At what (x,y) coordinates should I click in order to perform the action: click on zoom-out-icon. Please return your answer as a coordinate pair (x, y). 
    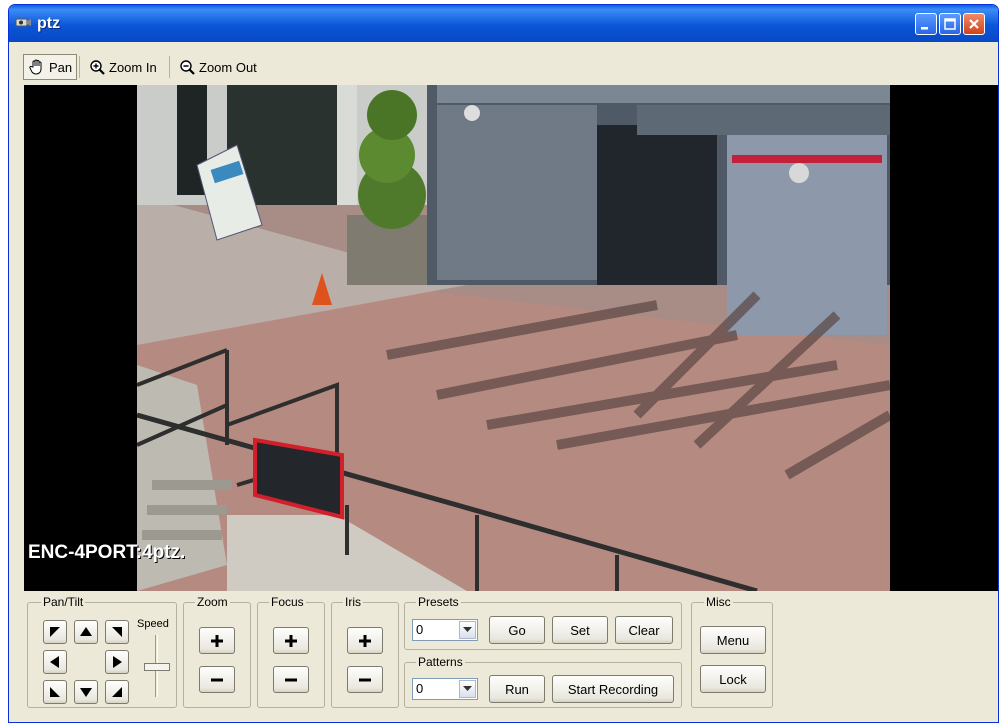
    Looking at the image, I should click on (187, 67).